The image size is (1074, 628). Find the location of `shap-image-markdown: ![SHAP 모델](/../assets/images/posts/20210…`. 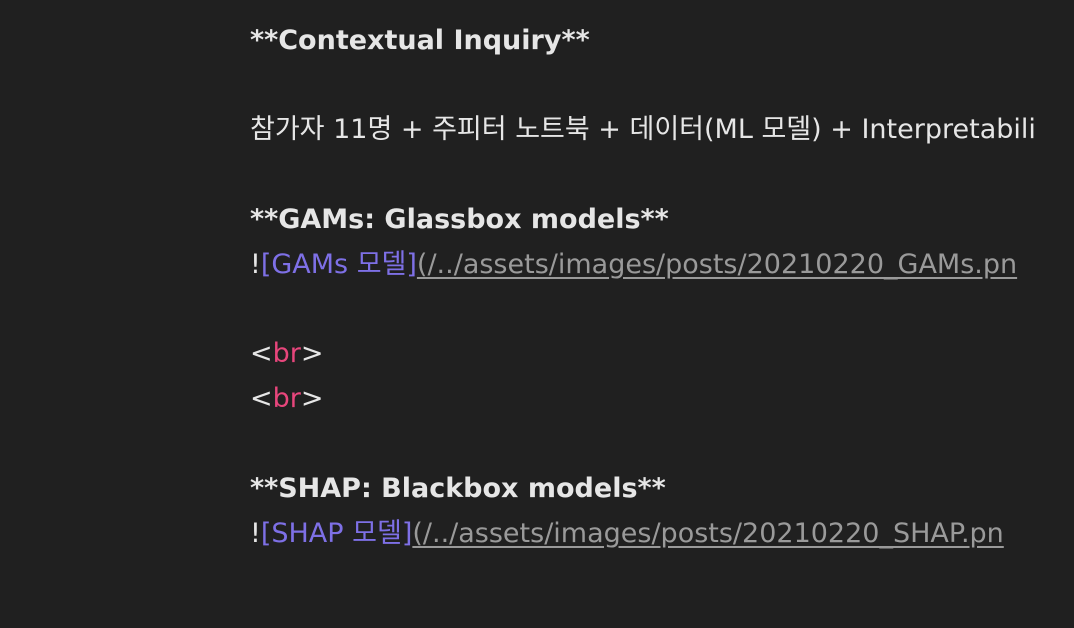

shap-image-markdown: ![SHAP 모델](/../assets/images/posts/20210… is located at coordinates (627, 534).